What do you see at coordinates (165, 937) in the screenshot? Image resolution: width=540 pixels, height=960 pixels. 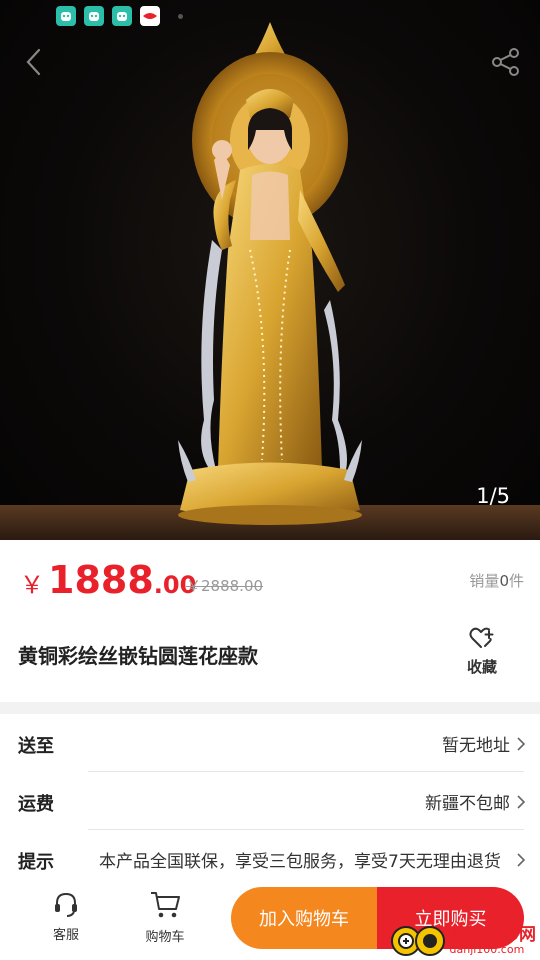 I see `cart-label: 购物车` at bounding box center [165, 937].